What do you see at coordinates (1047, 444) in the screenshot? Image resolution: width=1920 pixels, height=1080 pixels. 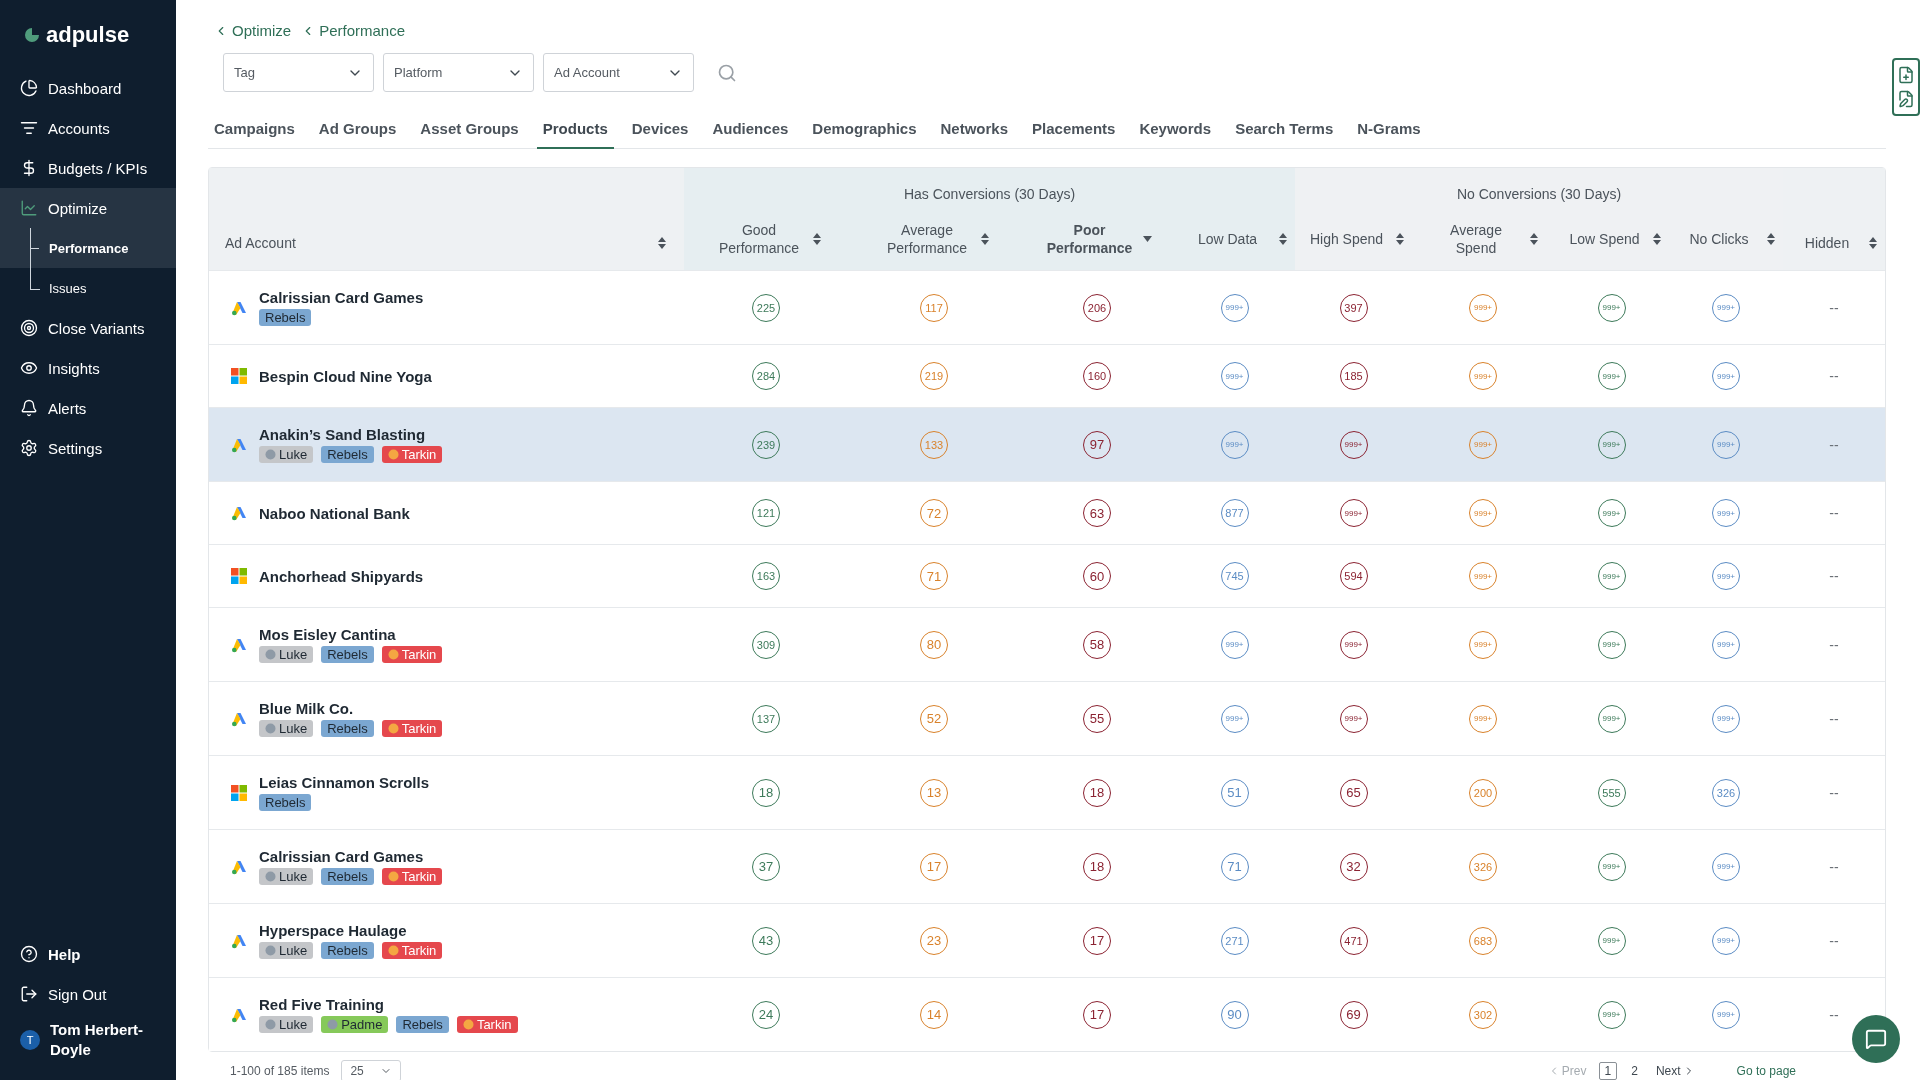 I see `table-row: Anakin’s Sand Blasting Luke Rebels Tarkin 239 133 97 999+ 999+ 999+ 999+ 999+ --` at bounding box center [1047, 444].